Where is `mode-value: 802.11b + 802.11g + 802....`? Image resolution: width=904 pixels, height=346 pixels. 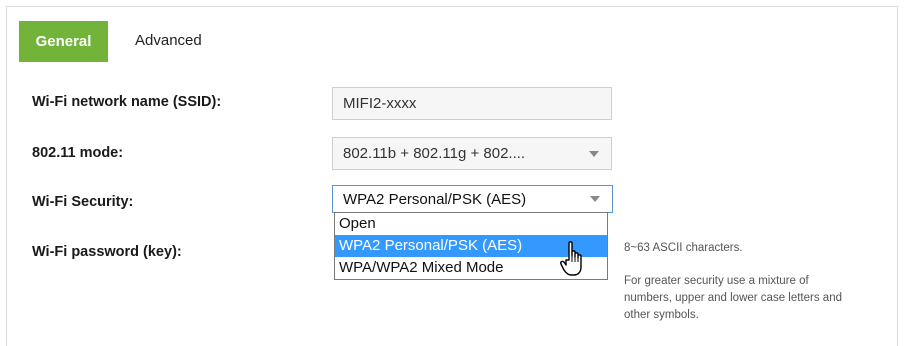 mode-value: 802.11b + 802.11g + 802.... is located at coordinates (434, 153).